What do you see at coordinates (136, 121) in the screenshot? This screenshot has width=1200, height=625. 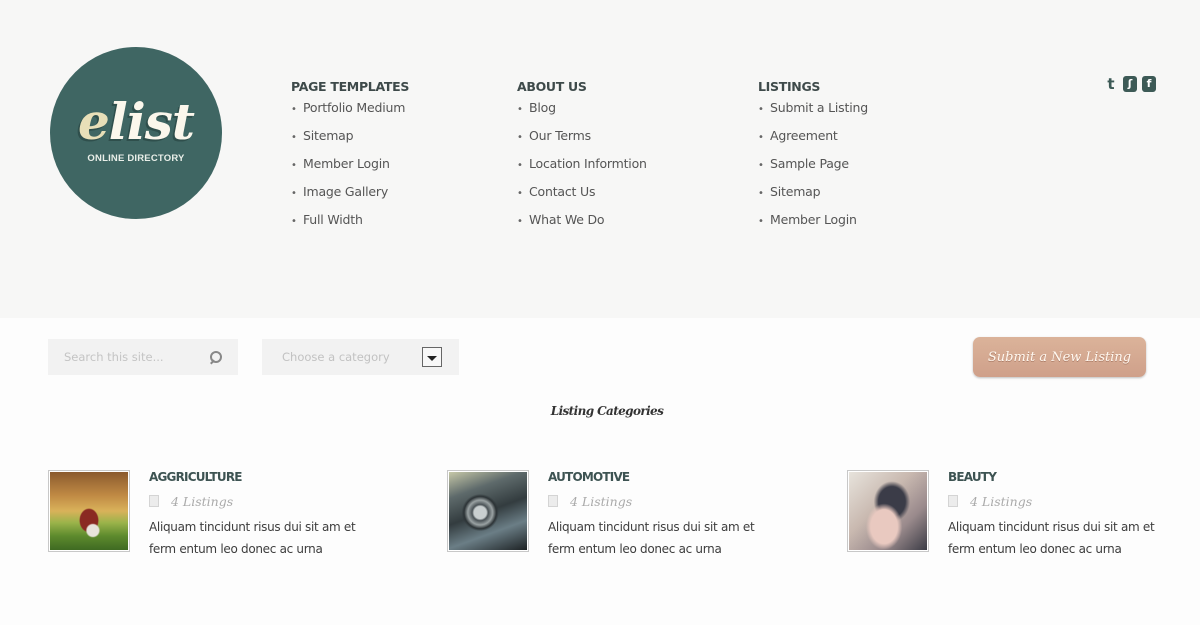 I see `logo-wordmark: elist` at bounding box center [136, 121].